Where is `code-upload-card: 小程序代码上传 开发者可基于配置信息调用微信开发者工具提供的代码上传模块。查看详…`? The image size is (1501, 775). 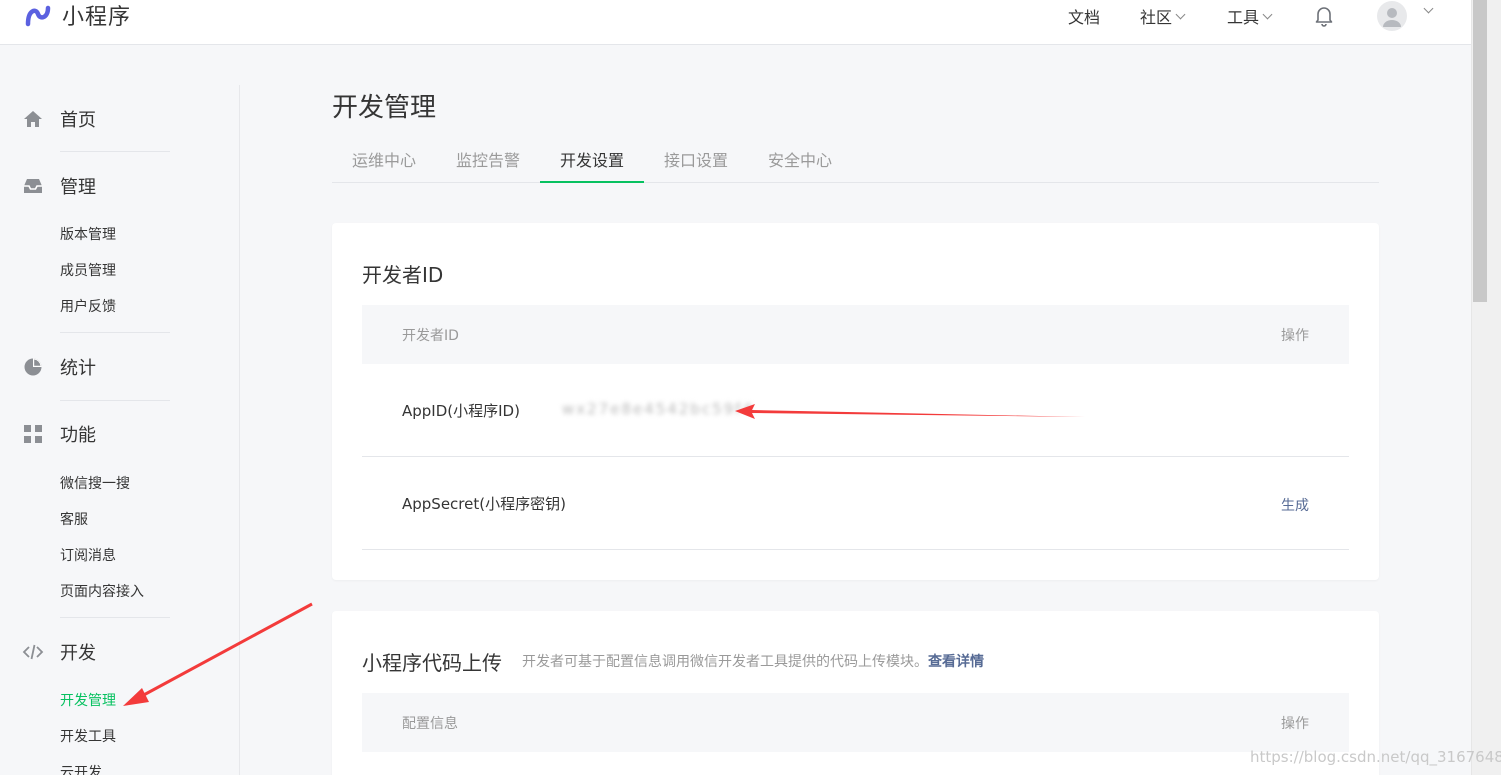
code-upload-card: 小程序代码上传 开发者可基于配置信息调用微信开发者工具提供的代码上传模块。查看详… is located at coordinates (855, 693).